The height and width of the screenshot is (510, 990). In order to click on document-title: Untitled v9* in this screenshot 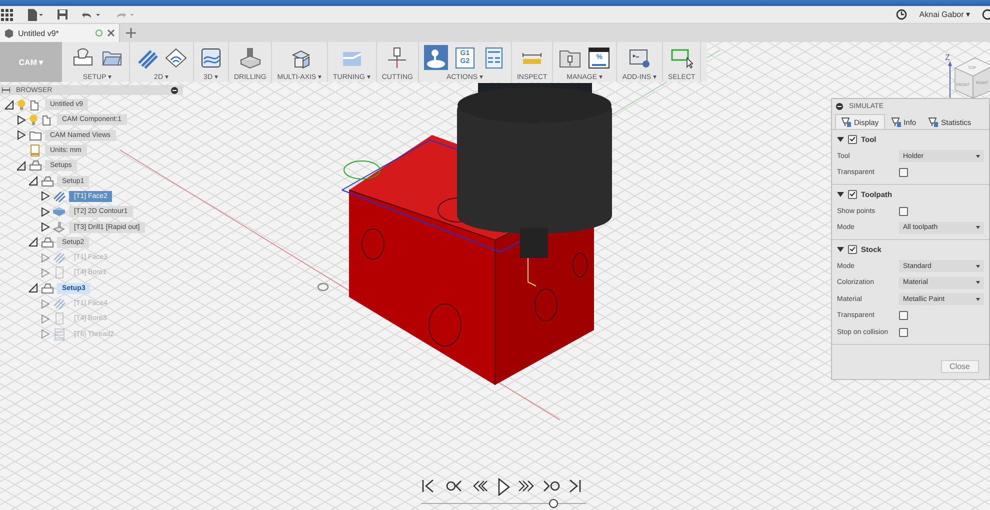, I will do `click(39, 33)`.